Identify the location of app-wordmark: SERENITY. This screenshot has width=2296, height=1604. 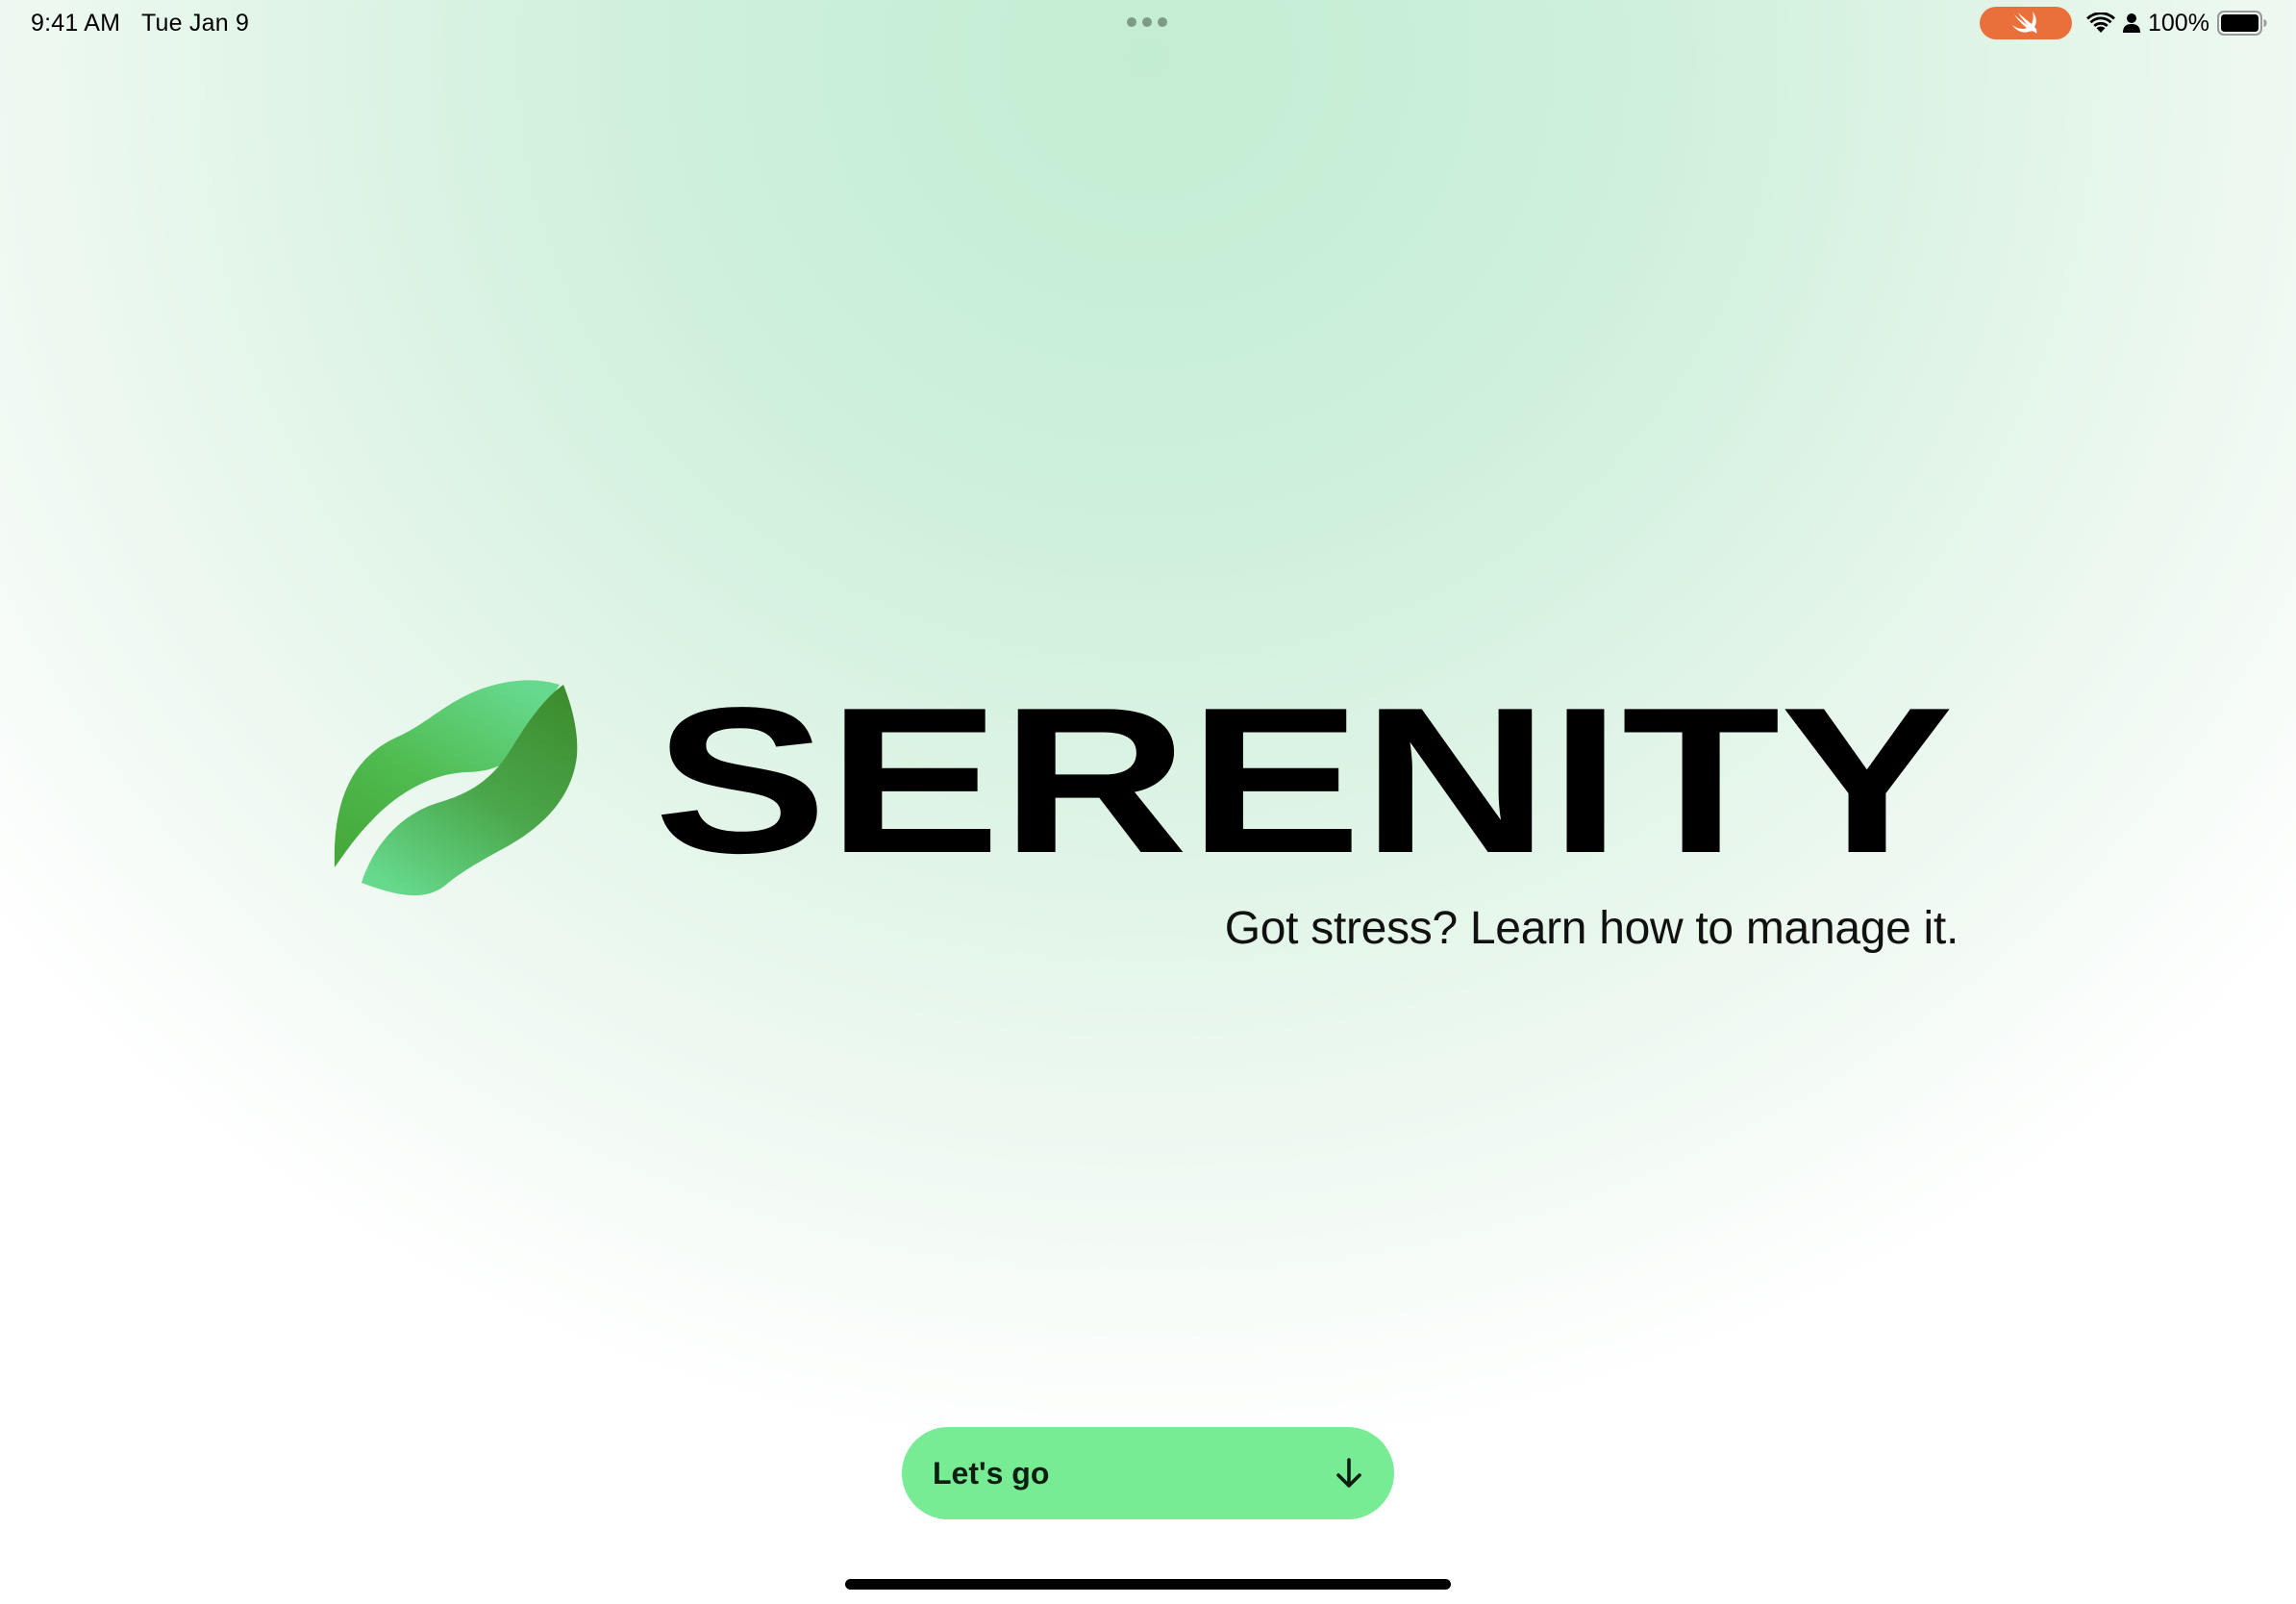
(1304, 771).